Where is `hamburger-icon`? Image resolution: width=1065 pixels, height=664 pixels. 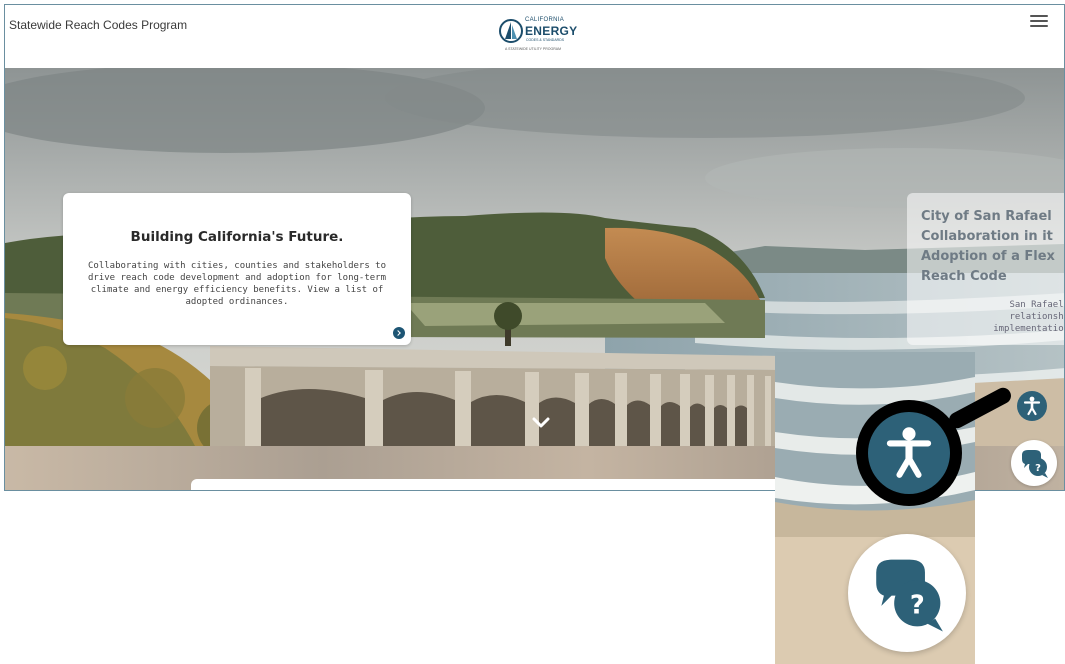 hamburger-icon is located at coordinates (1039, 22).